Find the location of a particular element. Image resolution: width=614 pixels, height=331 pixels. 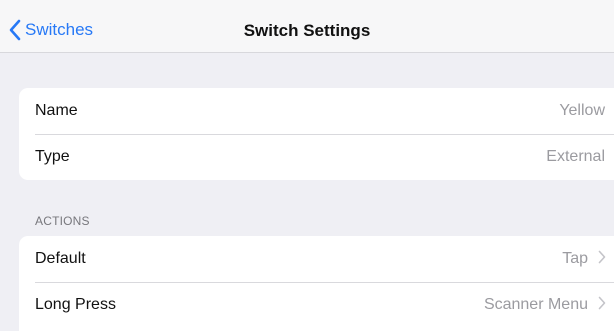

long-press-action-value: Scanner Menu is located at coordinates (535, 304).